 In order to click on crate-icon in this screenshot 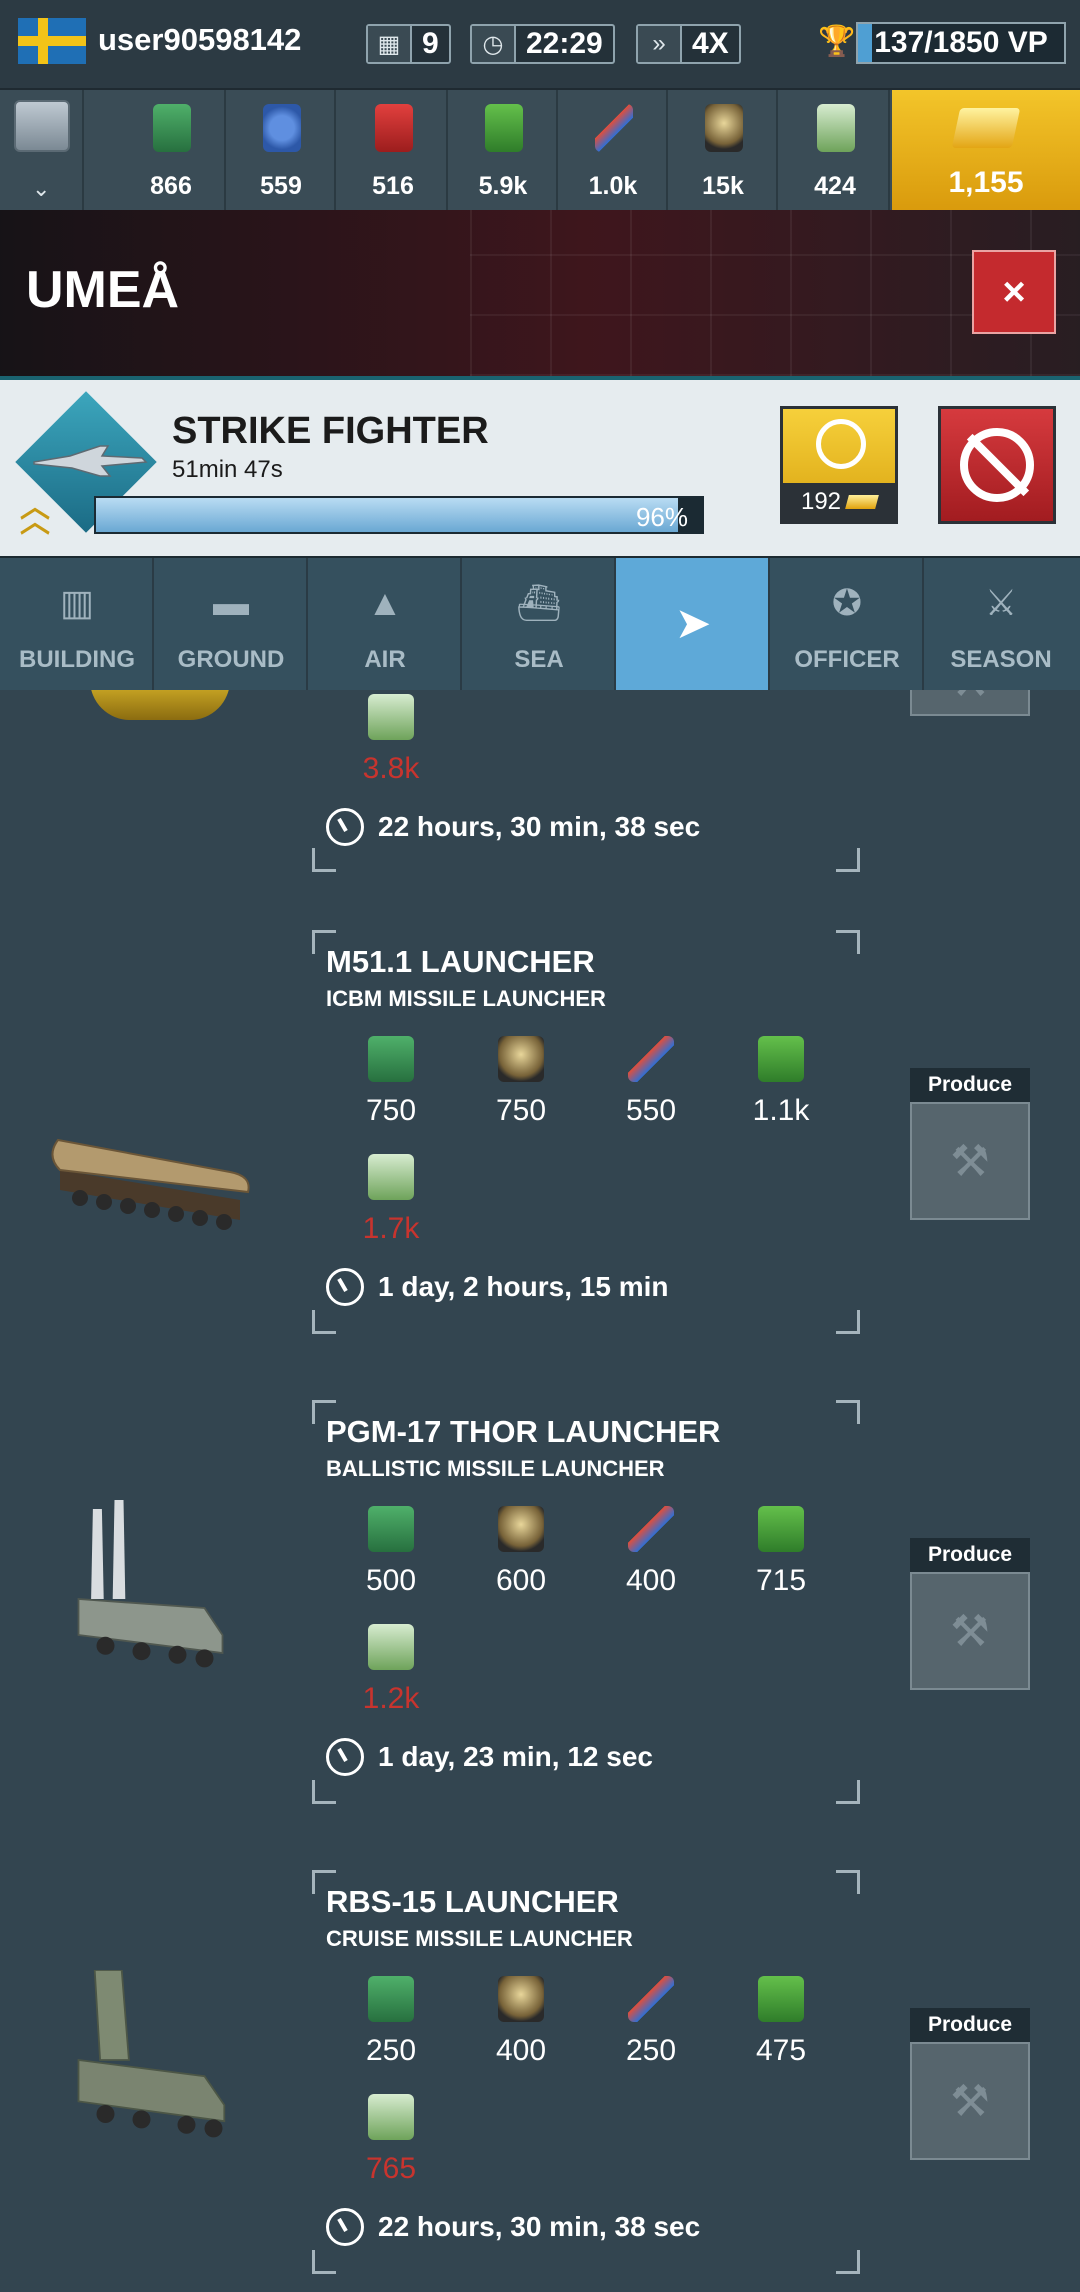, I will do `click(391, 1059)`.